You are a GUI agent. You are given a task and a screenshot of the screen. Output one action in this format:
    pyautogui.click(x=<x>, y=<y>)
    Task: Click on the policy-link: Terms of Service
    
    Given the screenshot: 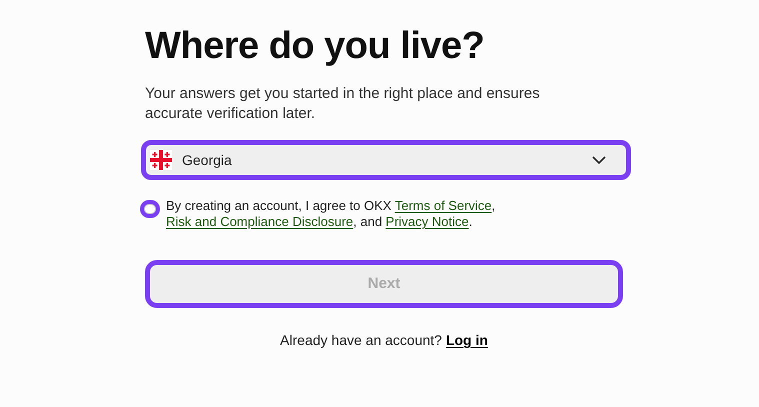 What is the action you would take?
    pyautogui.click(x=443, y=205)
    